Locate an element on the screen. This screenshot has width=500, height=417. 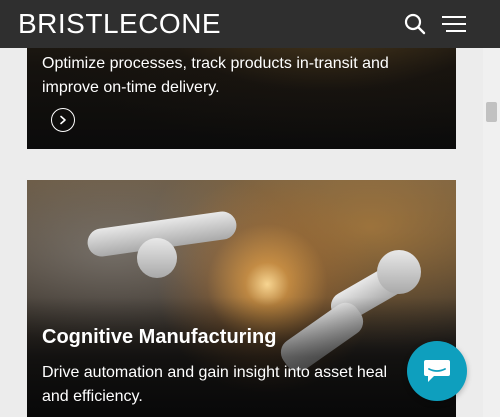
learn-more-button is located at coordinates (63, 120).